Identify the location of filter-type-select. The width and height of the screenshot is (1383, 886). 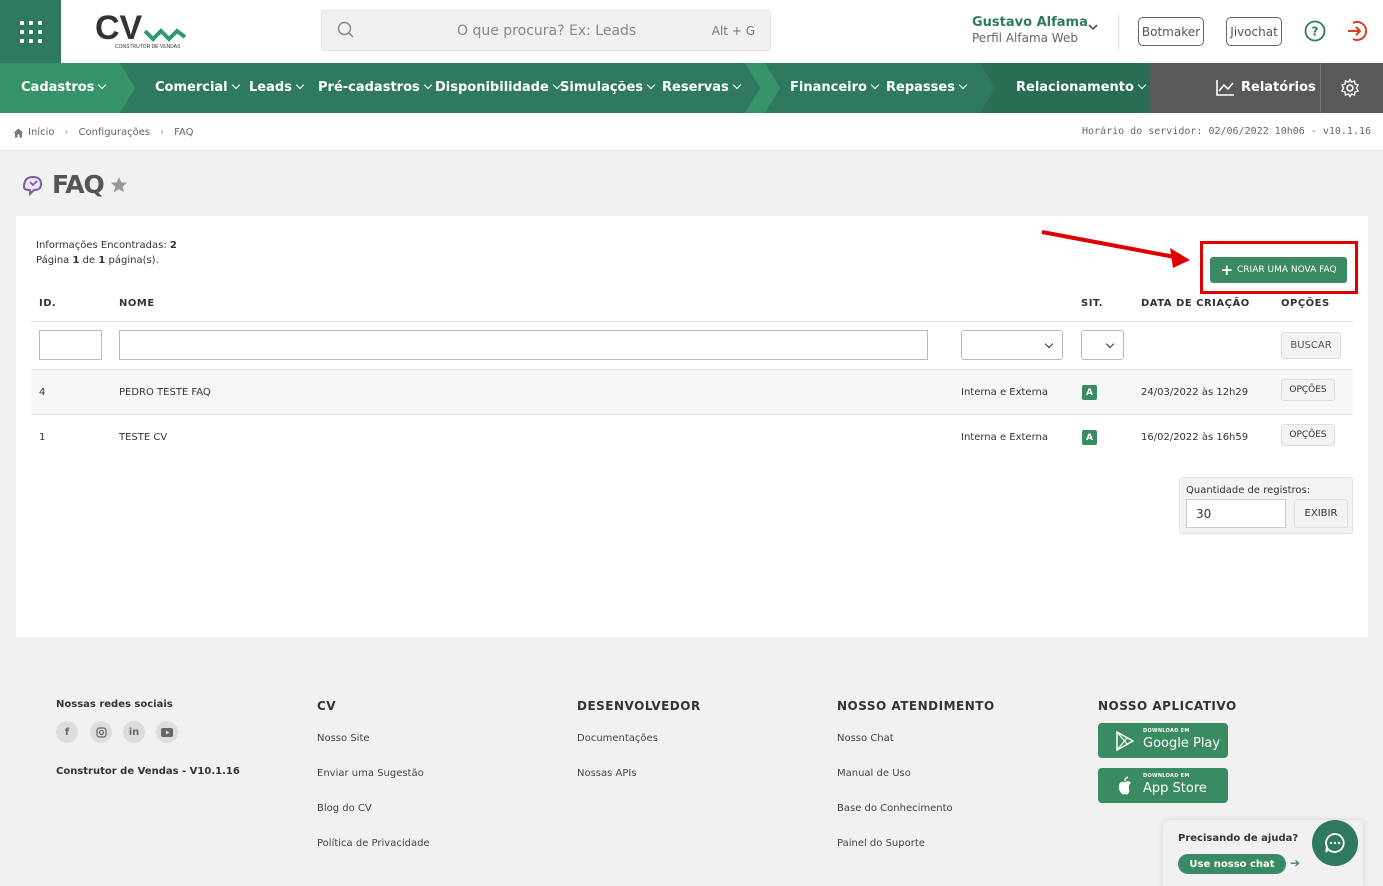
(1012, 345).